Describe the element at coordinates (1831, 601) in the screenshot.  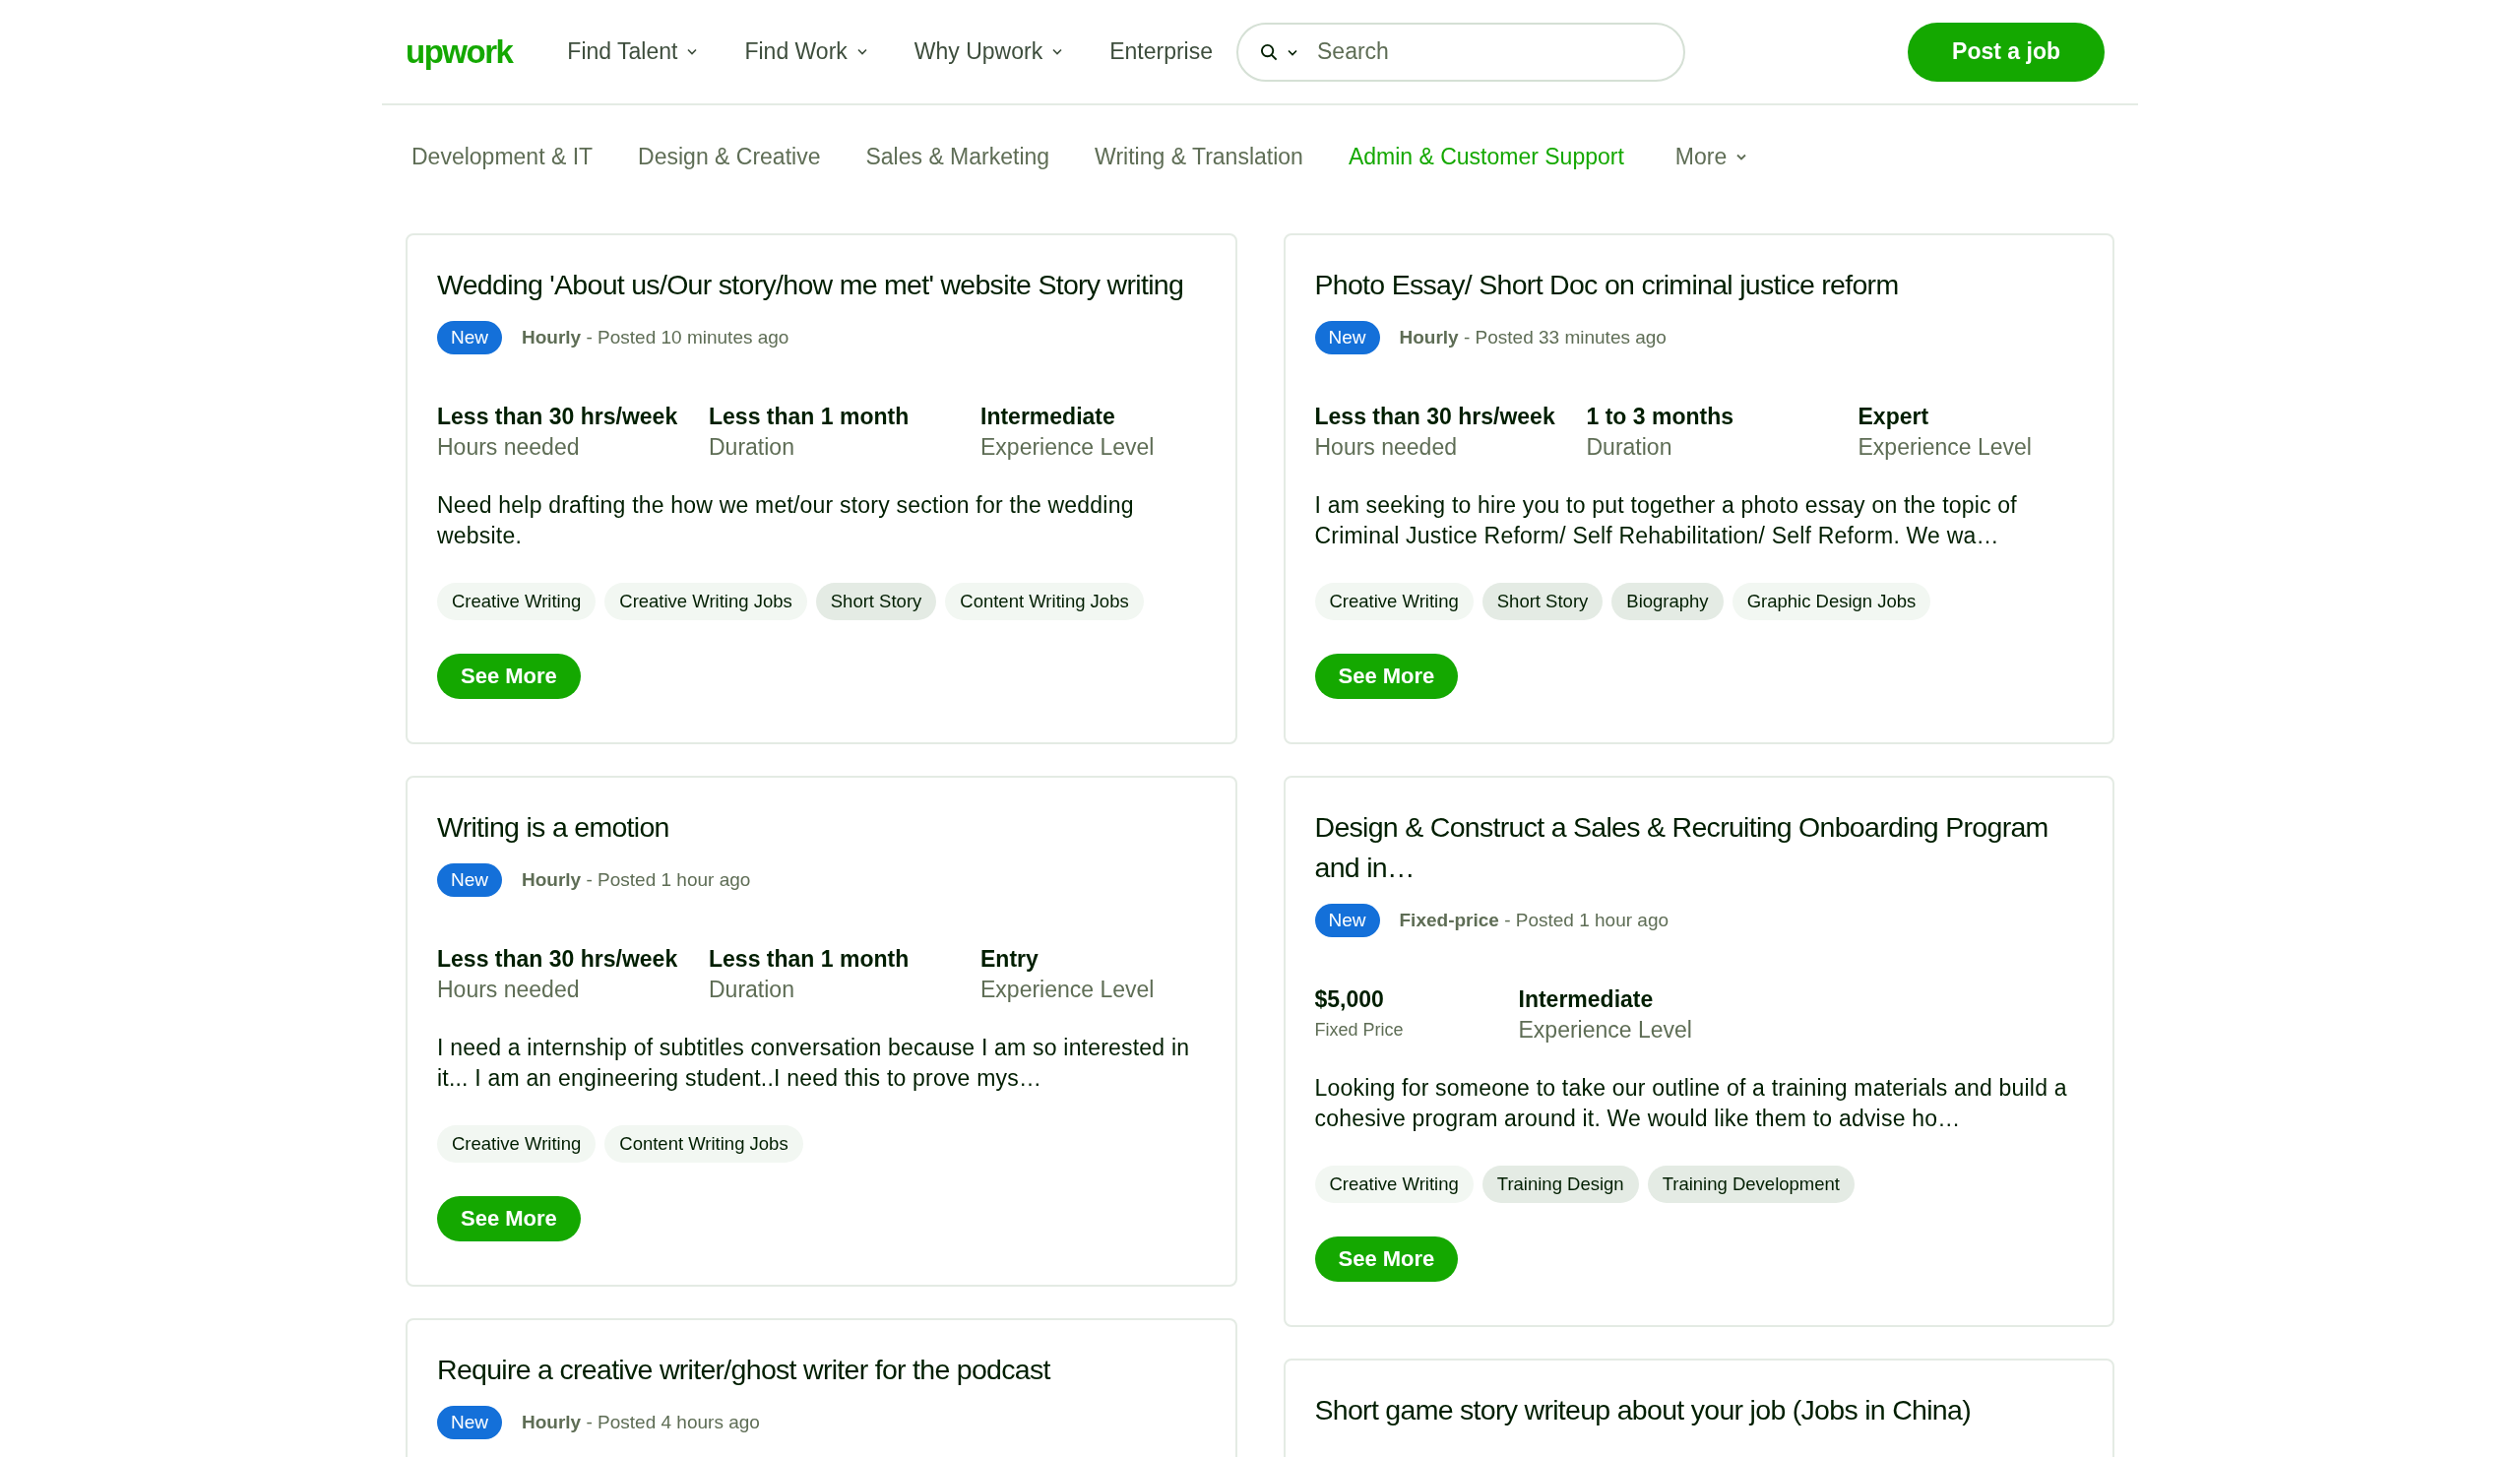
I see `skill-tag: Graphic Design Jobs` at that location.